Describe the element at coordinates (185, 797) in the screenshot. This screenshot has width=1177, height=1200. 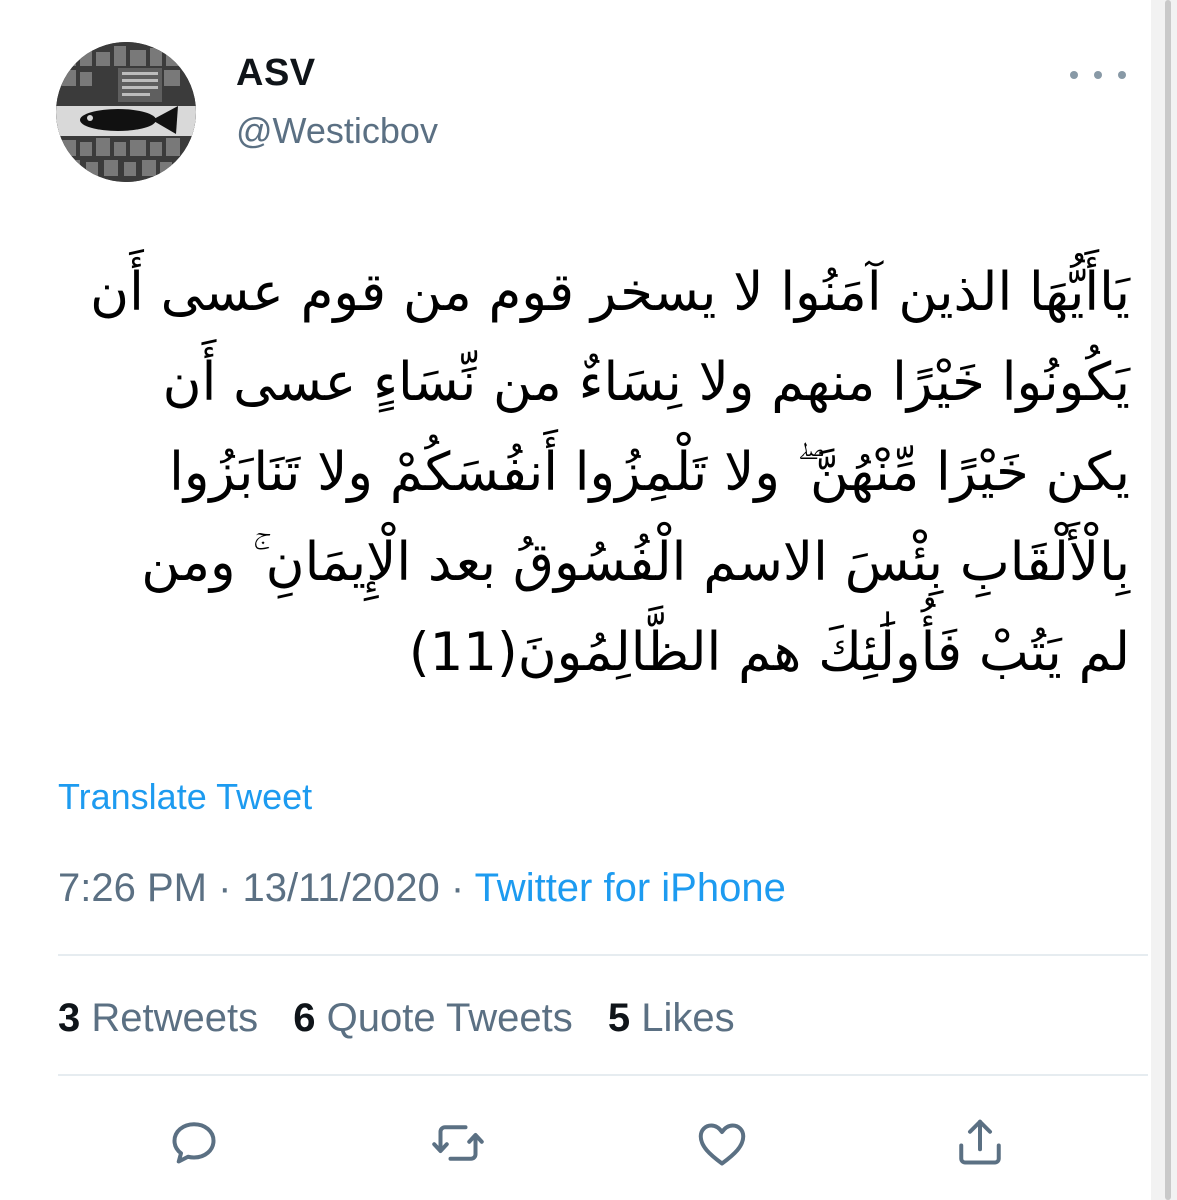
I see `translate-tweet-link: Translate Tweet` at that location.